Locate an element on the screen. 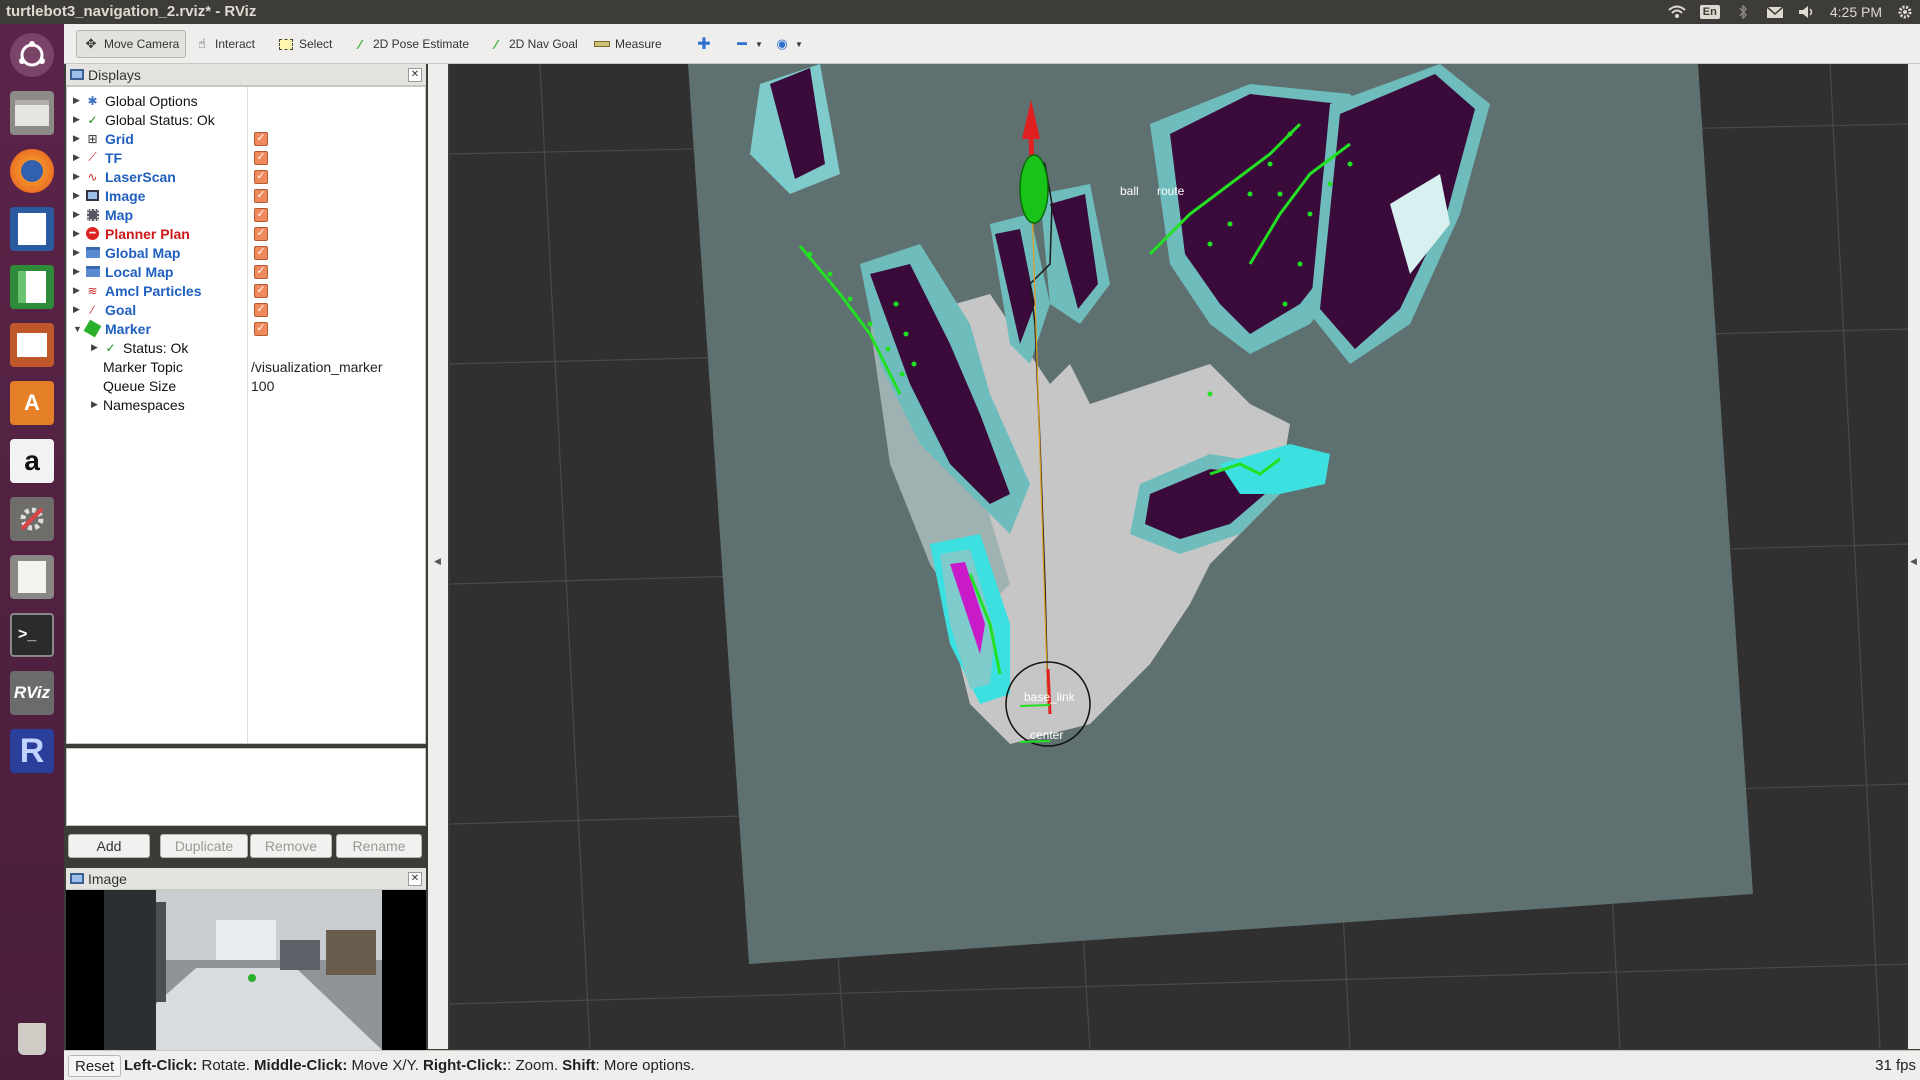 The height and width of the screenshot is (1080, 1920). measure-label: Measure is located at coordinates (638, 44).